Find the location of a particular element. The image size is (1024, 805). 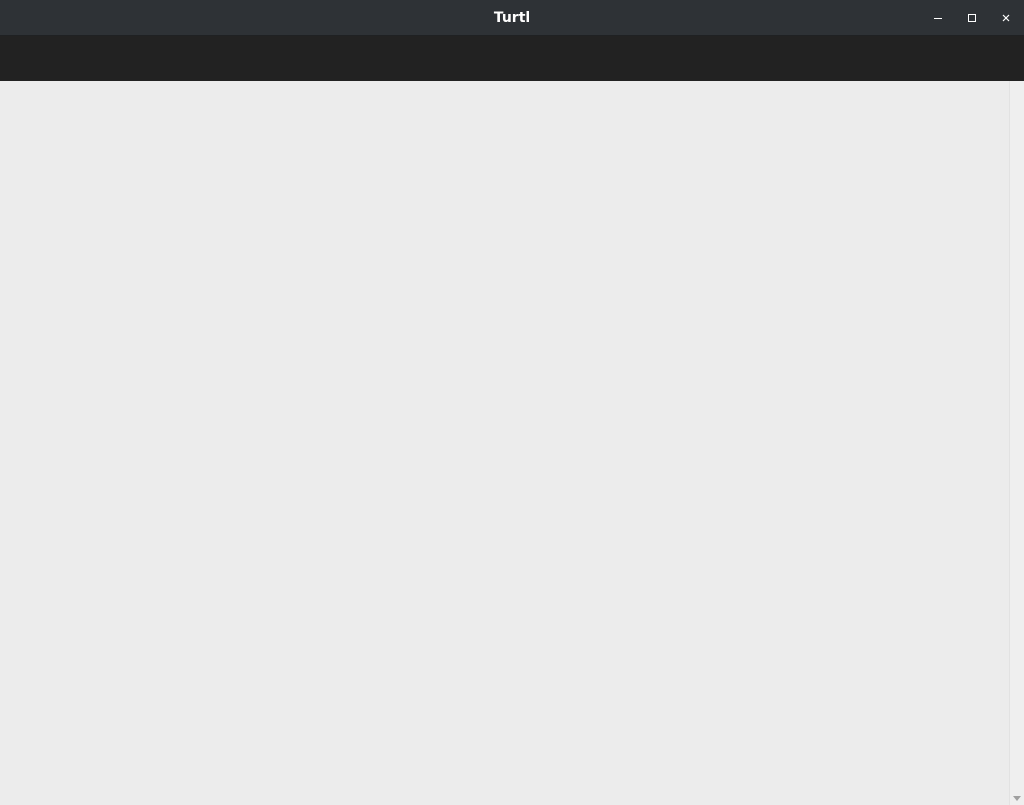

minimize-button is located at coordinates (938, 18).